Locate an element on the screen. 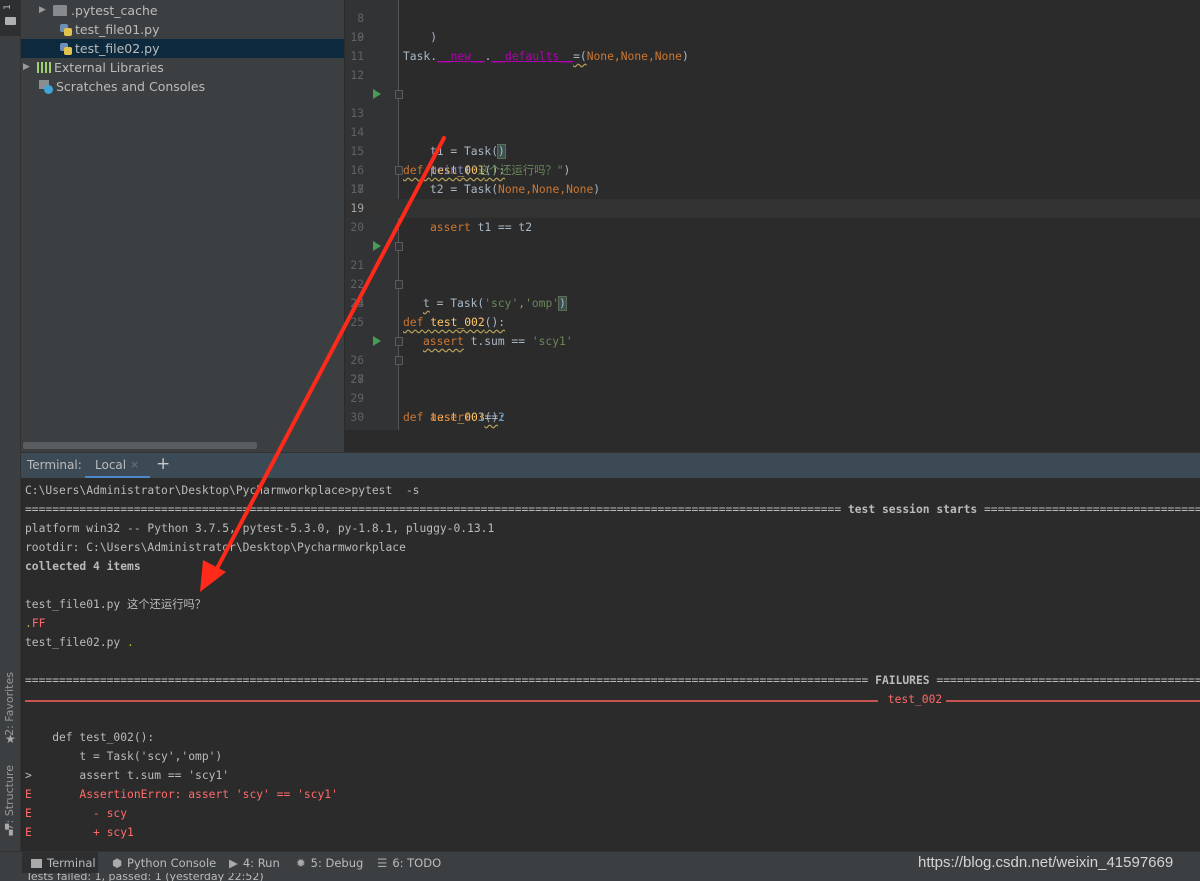  tool-tab-label: 5: Debug is located at coordinates (337, 863).